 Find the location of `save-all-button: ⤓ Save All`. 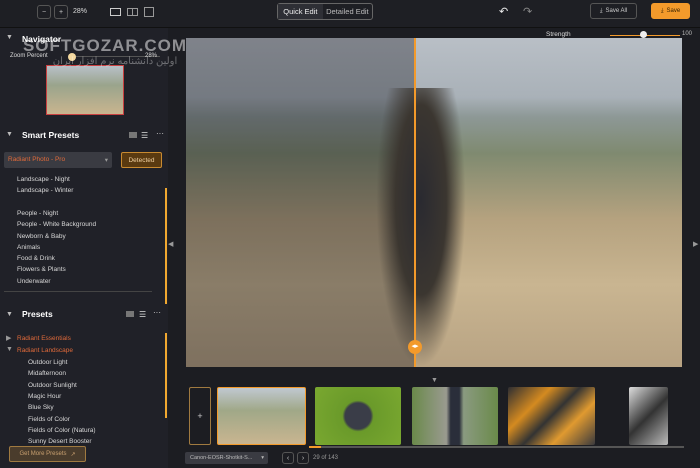

save-all-button: ⤓ Save All is located at coordinates (613, 11).